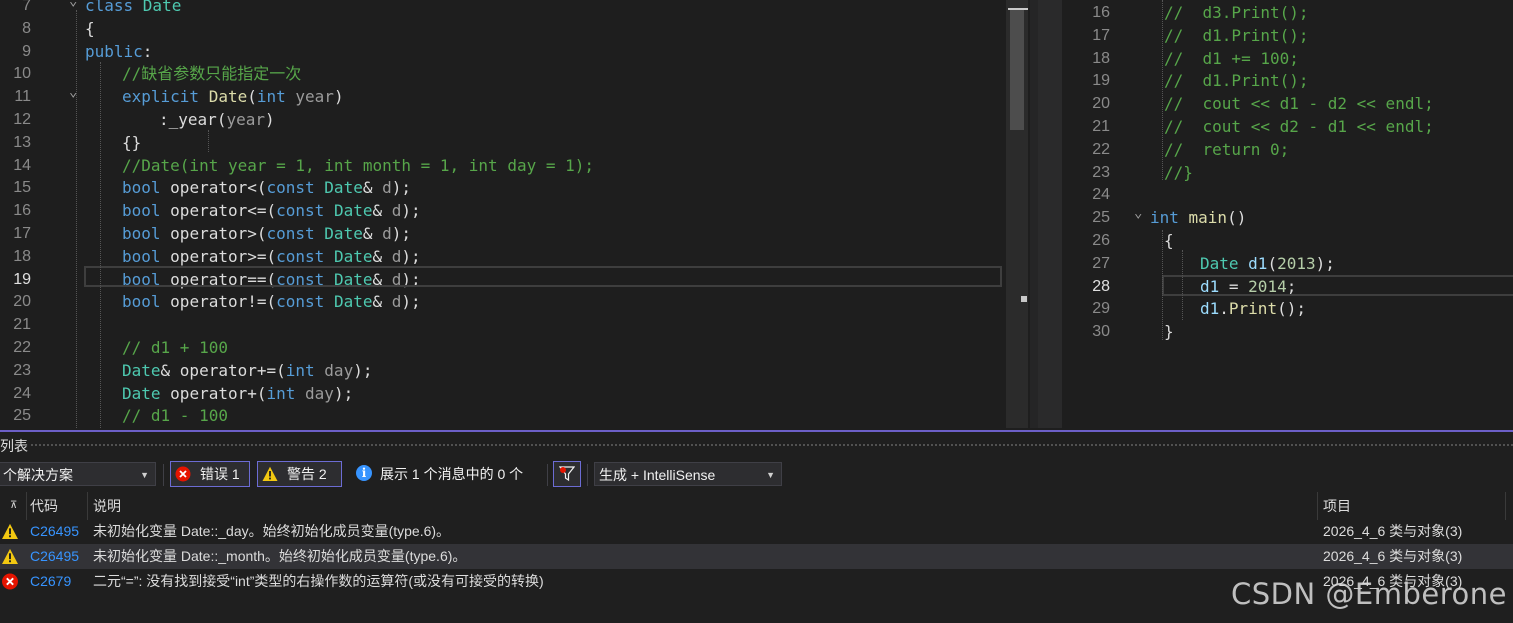 This screenshot has height=623, width=1513. I want to click on code-token: ), so click(269, 119).